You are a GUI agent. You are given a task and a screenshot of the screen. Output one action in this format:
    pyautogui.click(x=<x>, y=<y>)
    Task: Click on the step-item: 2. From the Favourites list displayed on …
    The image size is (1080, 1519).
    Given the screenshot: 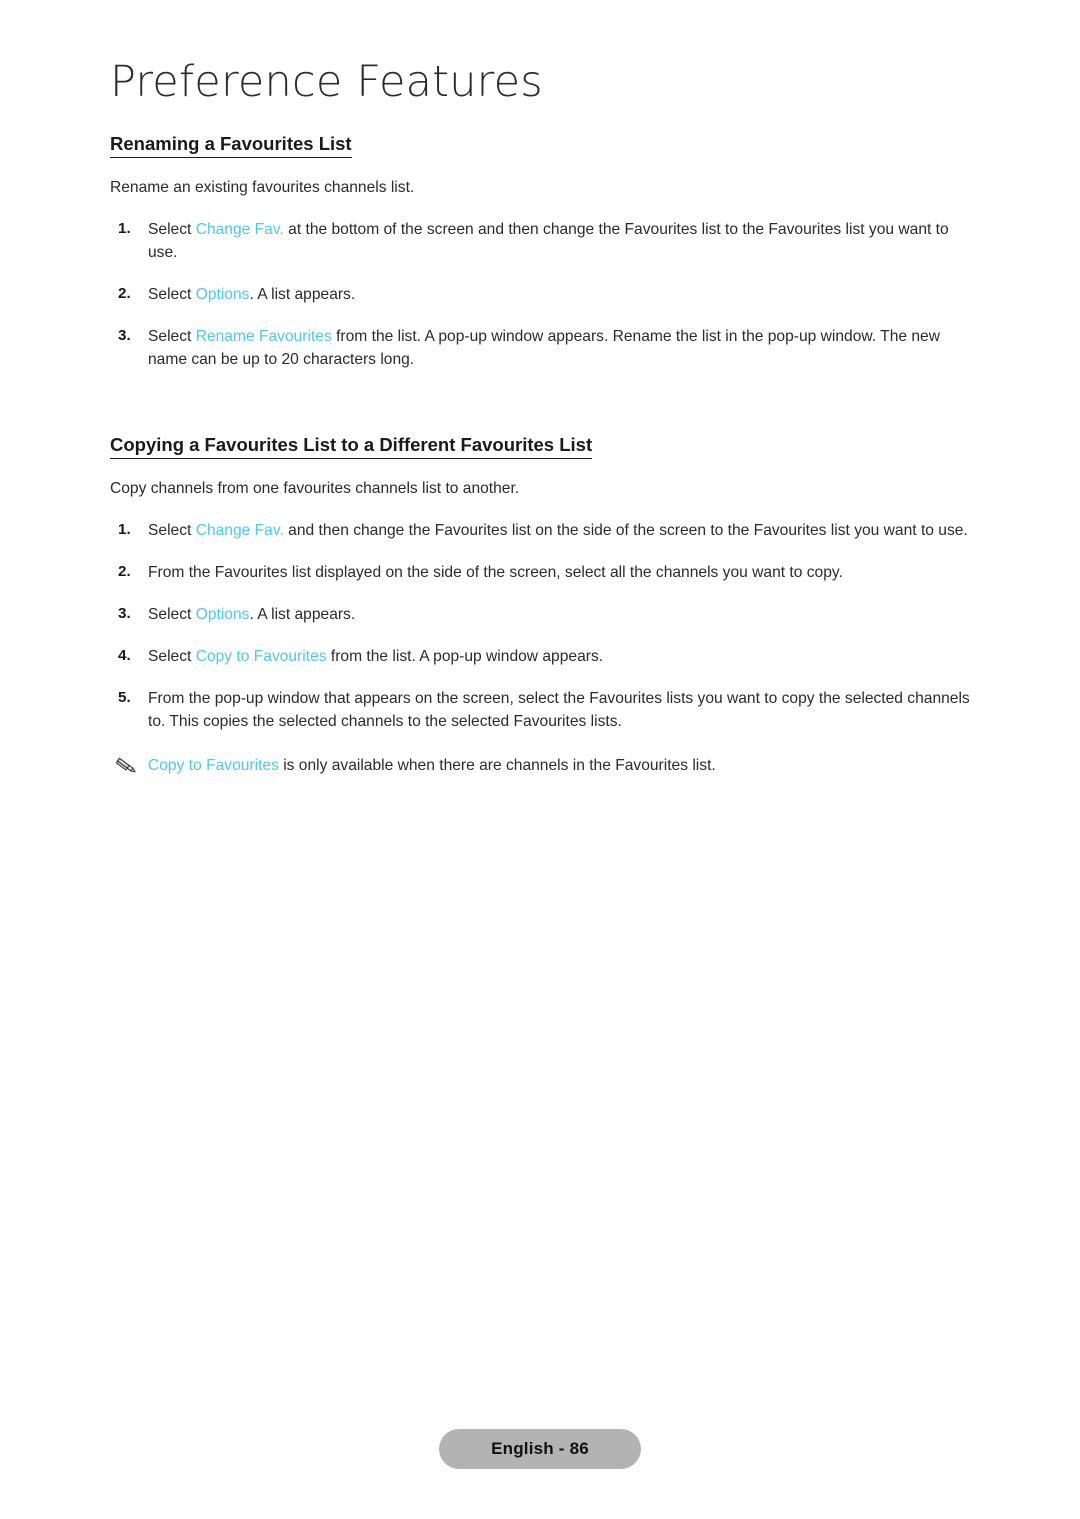 What is the action you would take?
    pyautogui.click(x=544, y=572)
    